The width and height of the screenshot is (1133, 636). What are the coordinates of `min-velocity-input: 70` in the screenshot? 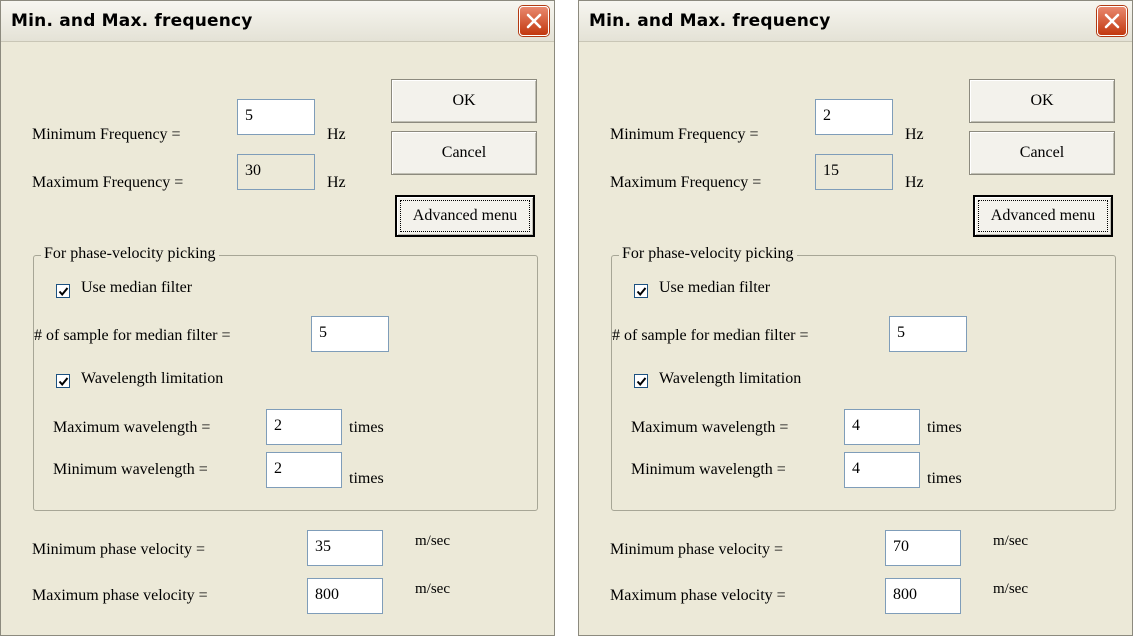 It's located at (923, 548).